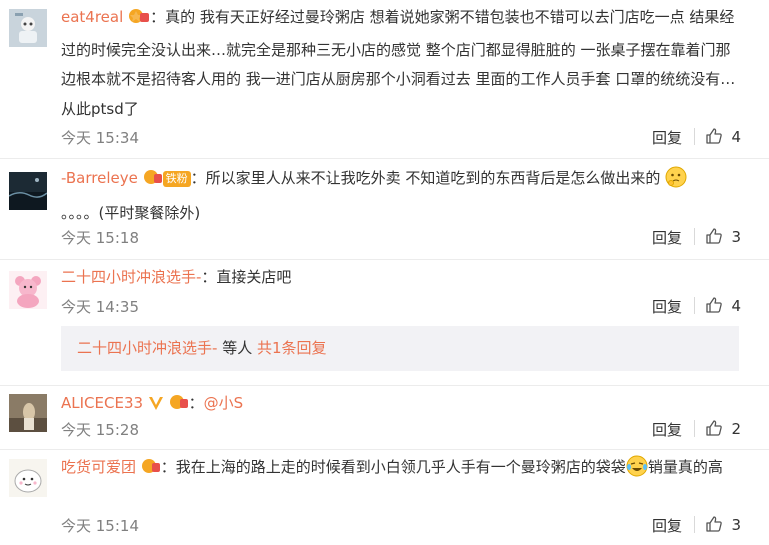 This screenshot has height=545, width=769. Describe the element at coordinates (100, 238) in the screenshot. I see `comment-time: 今天 15:18` at that location.